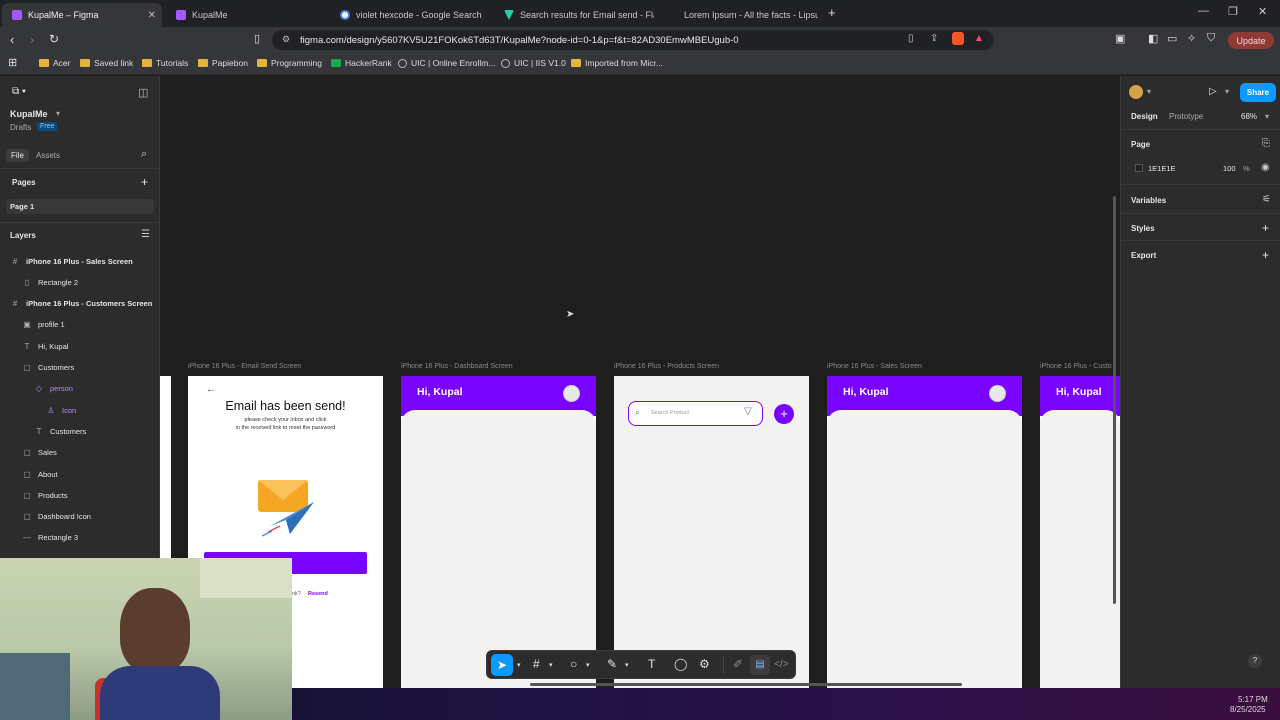 The image size is (1280, 720). Describe the element at coordinates (1148, 200) in the screenshot. I see `variables-heading: Variables` at that location.